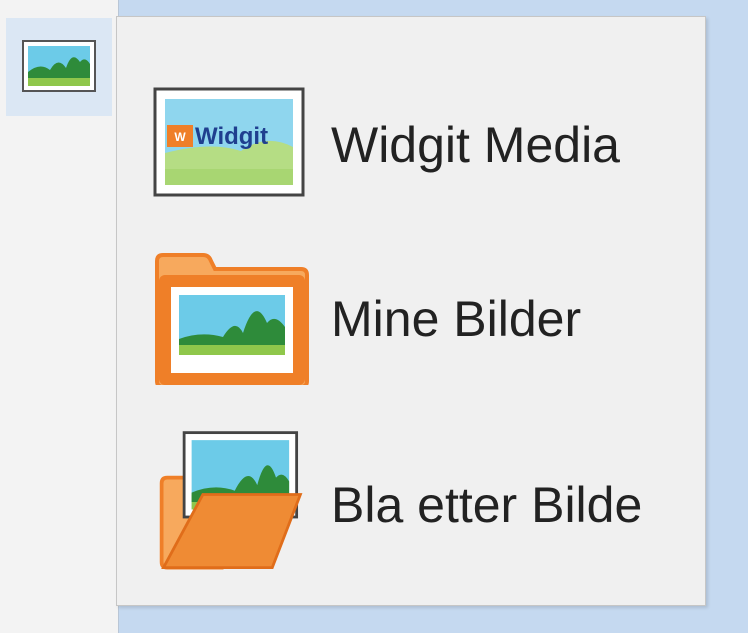 Image resolution: width=748 pixels, height=633 pixels. I want to click on widgit-media-icon: W Widgit, so click(229, 142).